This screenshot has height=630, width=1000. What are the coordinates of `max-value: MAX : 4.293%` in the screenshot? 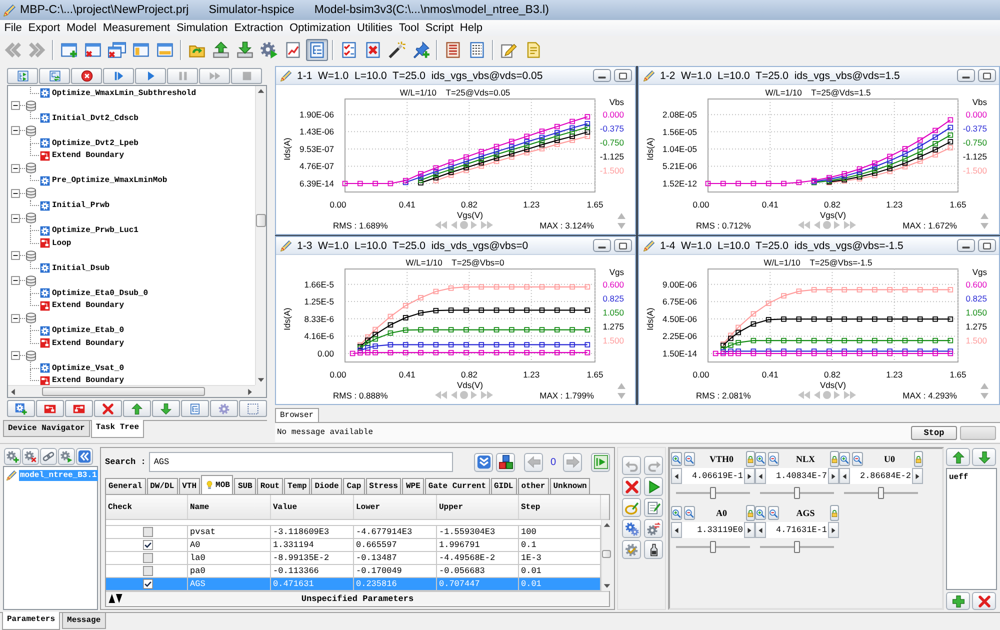 It's located at (929, 395).